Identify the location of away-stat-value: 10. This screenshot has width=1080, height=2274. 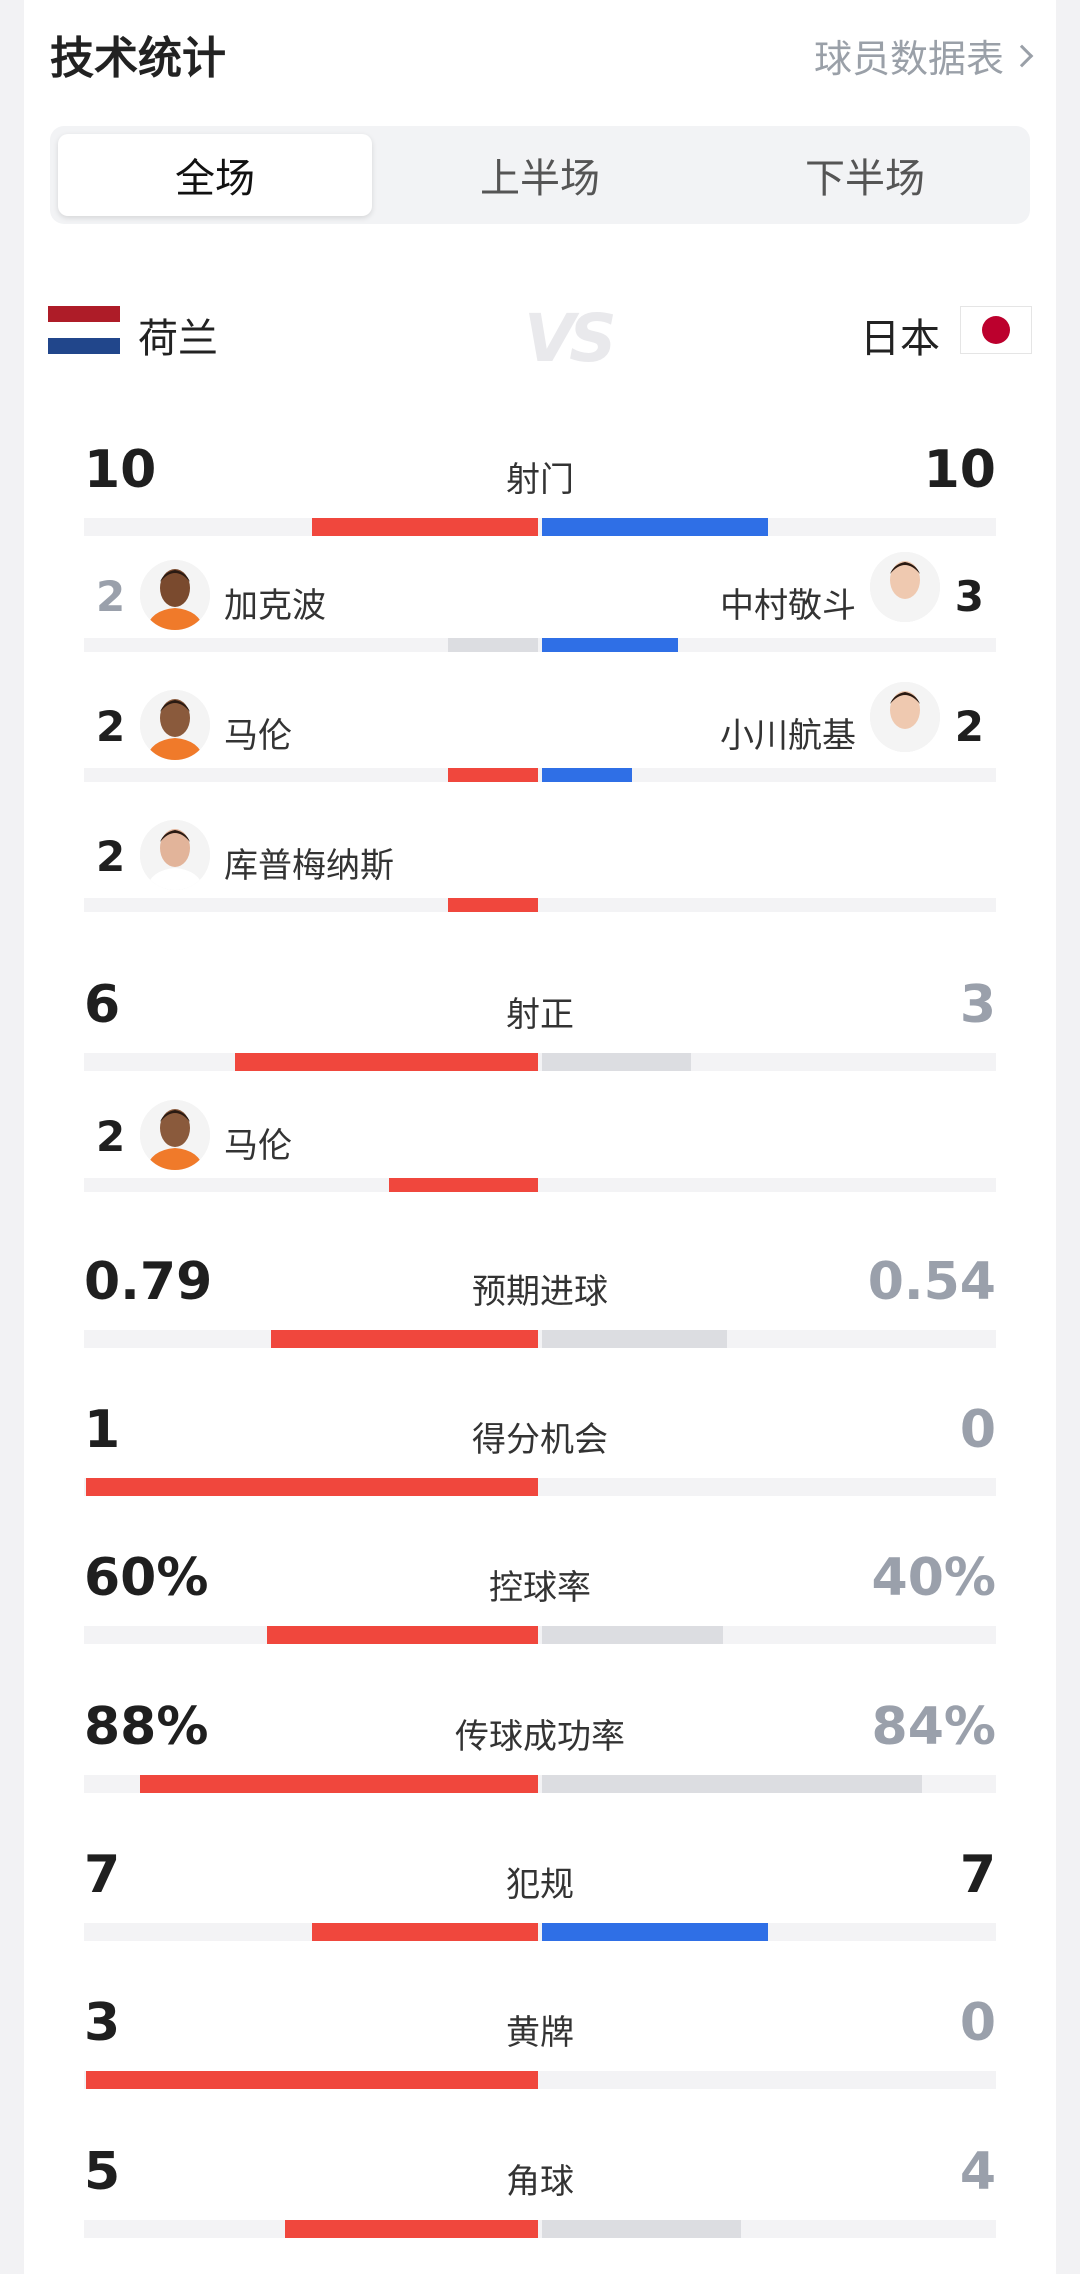
(959, 470).